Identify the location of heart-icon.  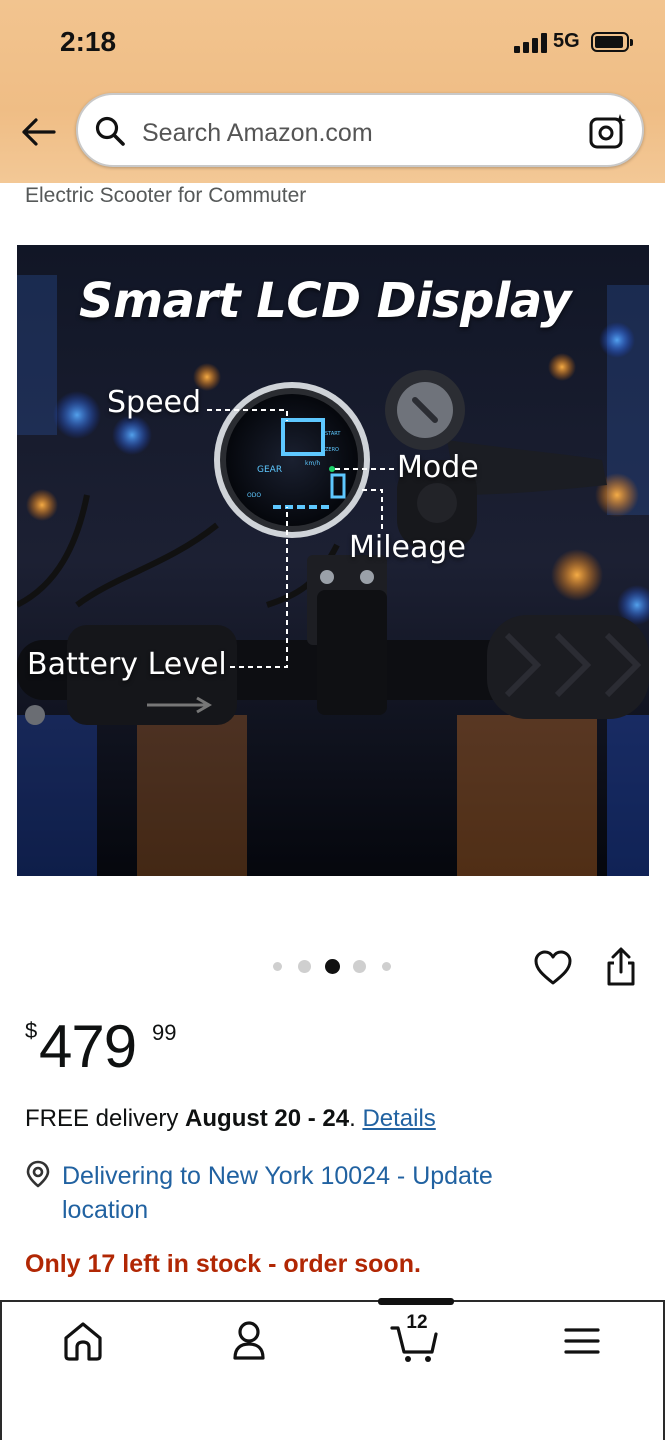
(553, 968).